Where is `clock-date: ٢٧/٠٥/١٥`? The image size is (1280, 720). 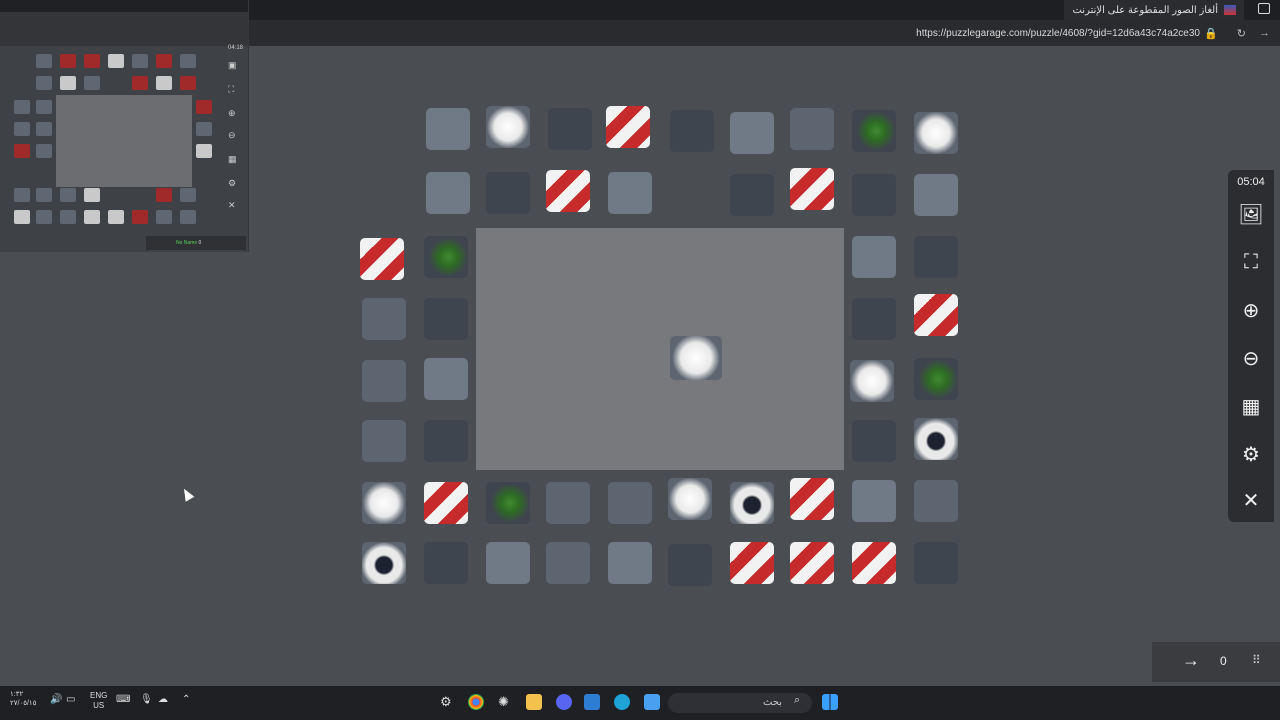 clock-date: ٢٧/٠٥/١٥ is located at coordinates (23, 703).